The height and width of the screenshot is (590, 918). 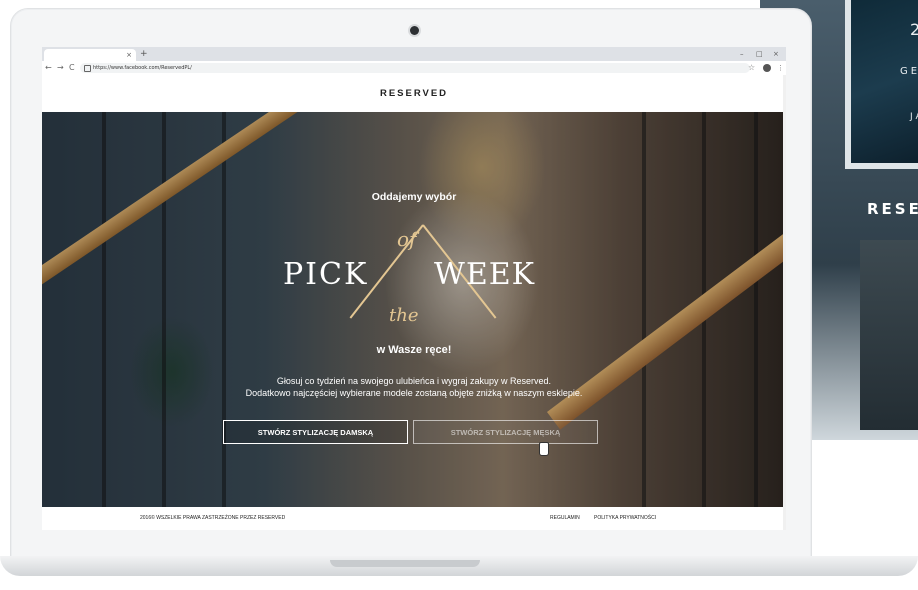 I want to click on reload-icon: C, so click(x=72, y=68).